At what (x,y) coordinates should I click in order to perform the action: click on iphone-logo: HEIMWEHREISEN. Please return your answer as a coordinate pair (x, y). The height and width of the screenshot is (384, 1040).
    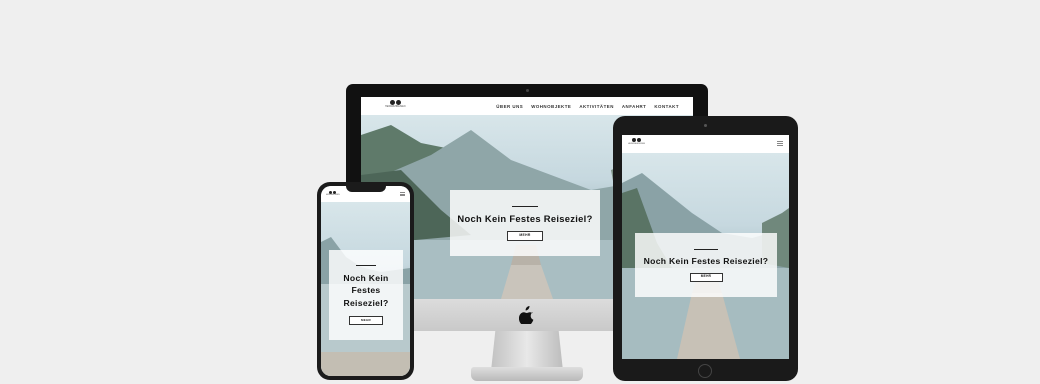
    Looking at the image, I should click on (333, 194).